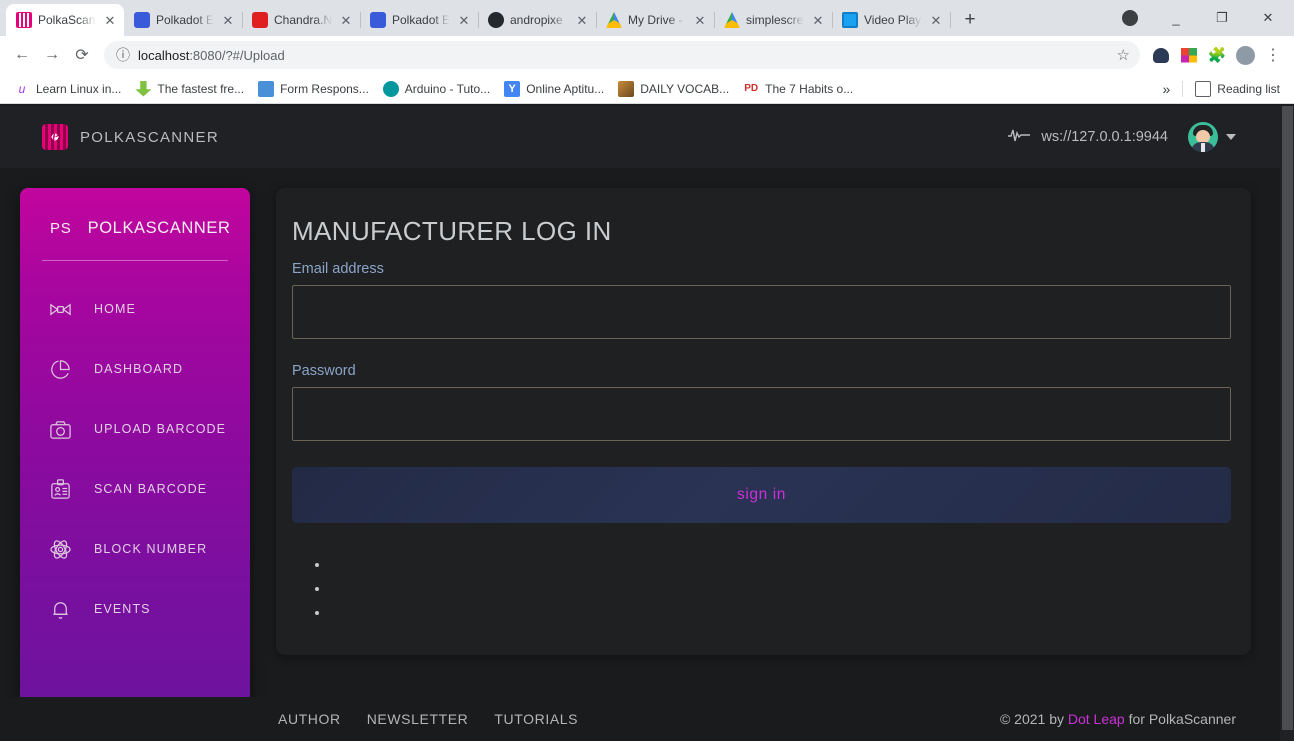  I want to click on ninja-extension-icon, so click(1161, 55).